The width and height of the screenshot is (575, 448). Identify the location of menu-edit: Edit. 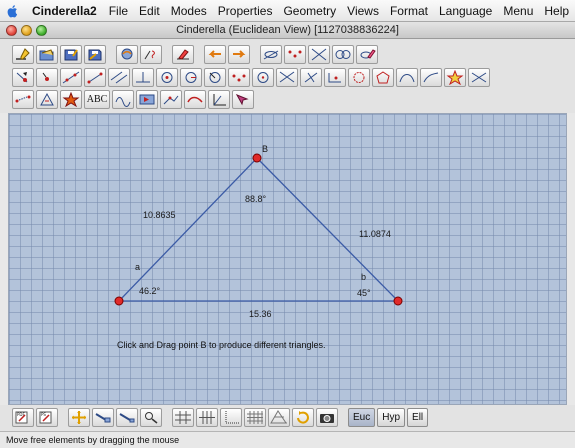
(149, 11).